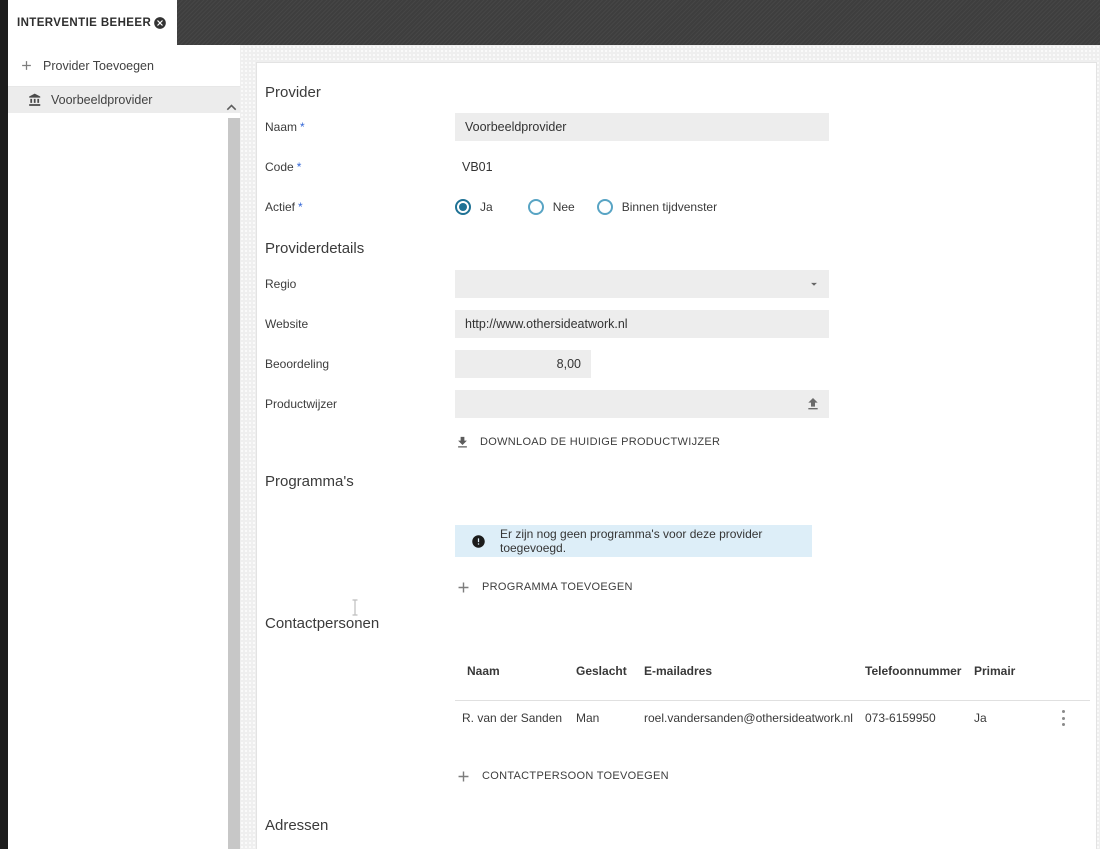  Describe the element at coordinates (642, 404) in the screenshot. I see `productwijzer-file-field` at that location.